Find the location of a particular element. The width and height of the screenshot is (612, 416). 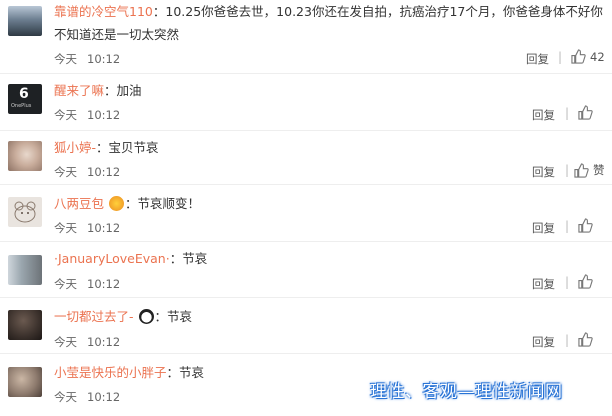

comment-username: 一切都过去了- is located at coordinates (94, 316).